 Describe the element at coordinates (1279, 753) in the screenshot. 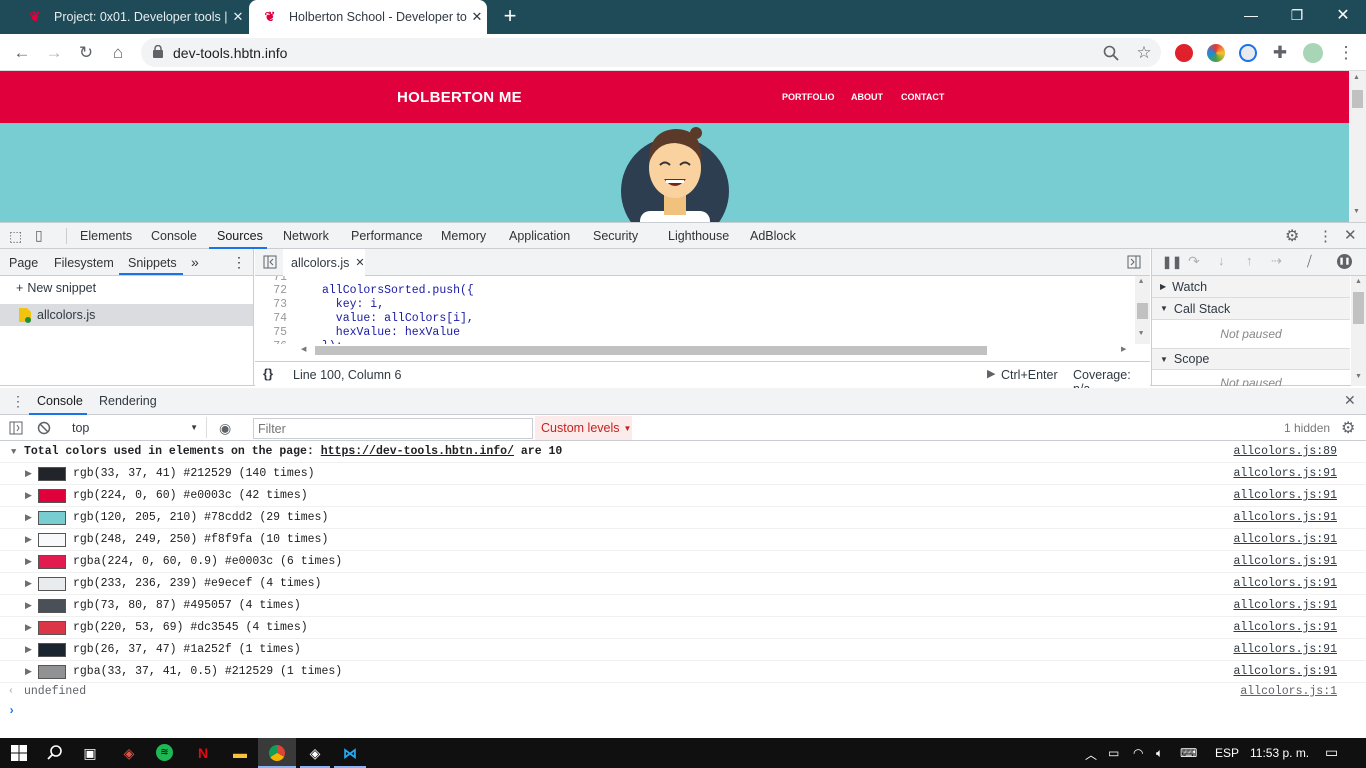

I see `clock: 11:53 p. m.` at that location.